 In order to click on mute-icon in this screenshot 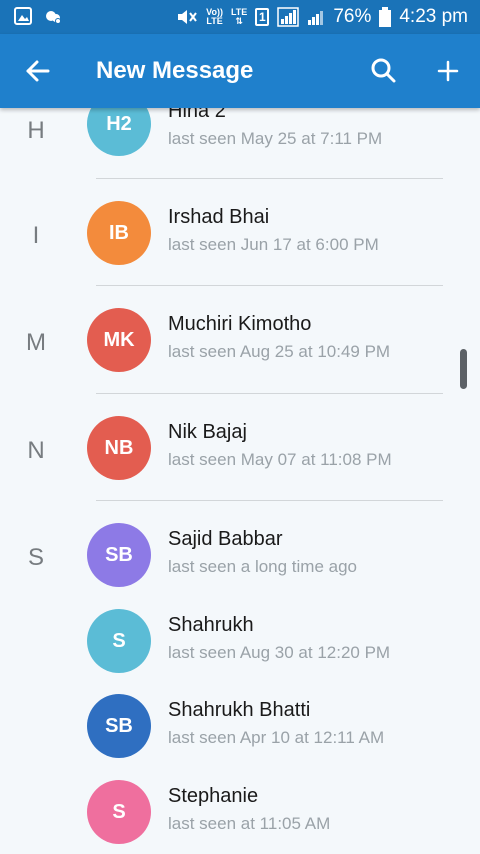, I will do `click(187, 17)`.